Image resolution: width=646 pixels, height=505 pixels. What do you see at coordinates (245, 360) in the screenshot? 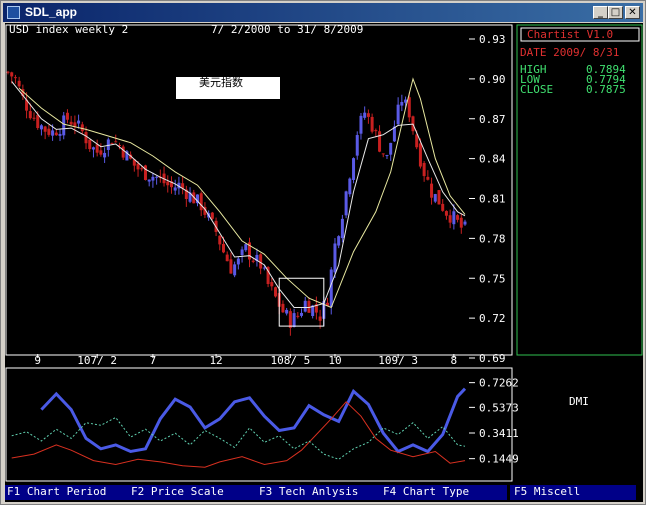
I see `price-x-axis: 9 107/ 2 7 12 108/ 5 10 109/ 3 8` at bounding box center [245, 360].